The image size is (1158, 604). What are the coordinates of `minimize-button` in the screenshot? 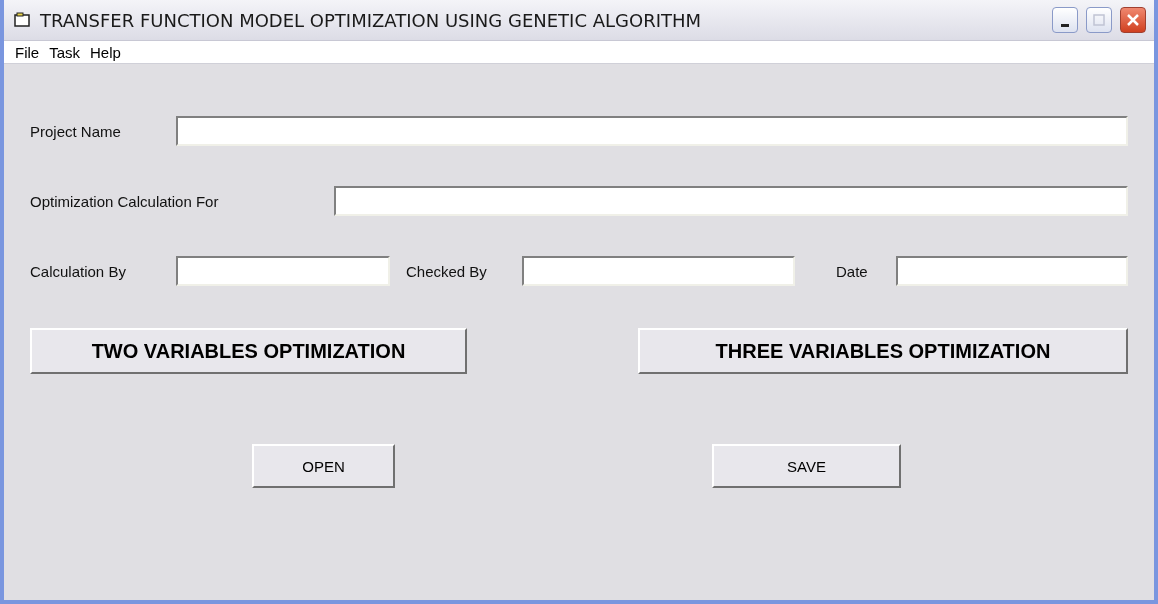 It's located at (1065, 20).